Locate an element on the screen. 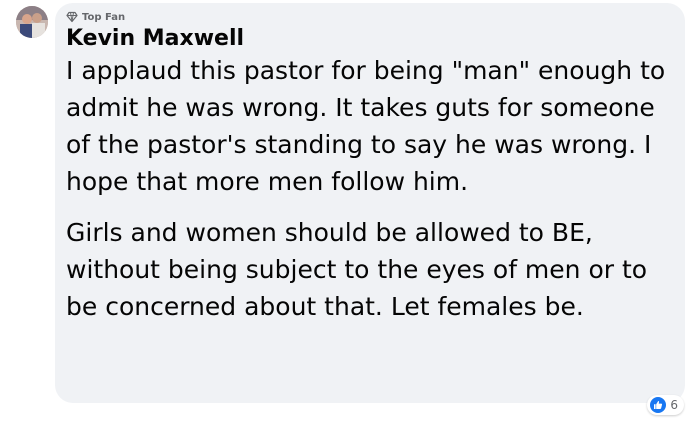 This screenshot has height=423, width=700. avatar is located at coordinates (32, 22).